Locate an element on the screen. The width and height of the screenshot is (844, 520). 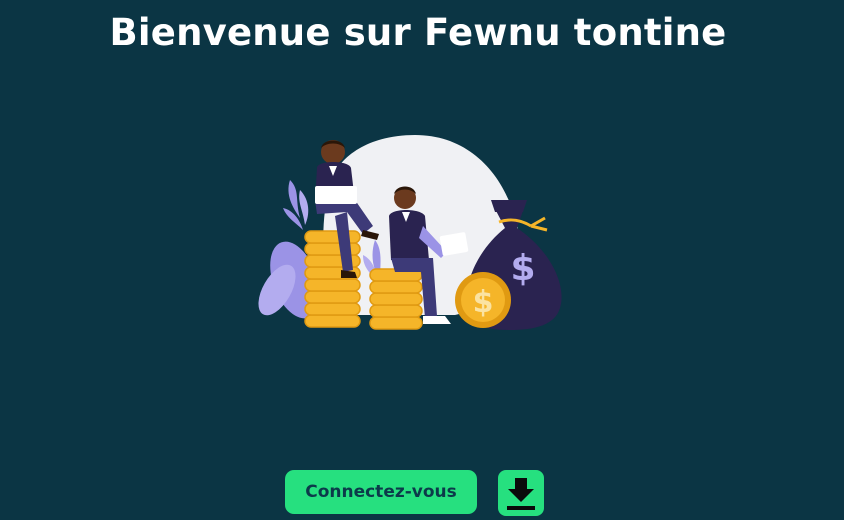
download-button is located at coordinates (521, 493).